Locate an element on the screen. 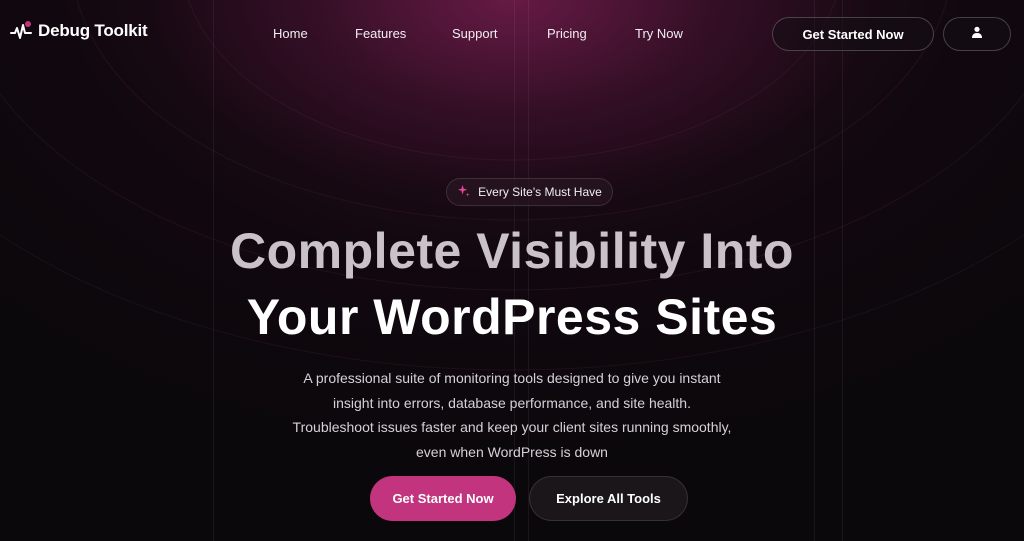 This screenshot has height=541, width=1024. get-started-button: Get Started Now is located at coordinates (853, 34).